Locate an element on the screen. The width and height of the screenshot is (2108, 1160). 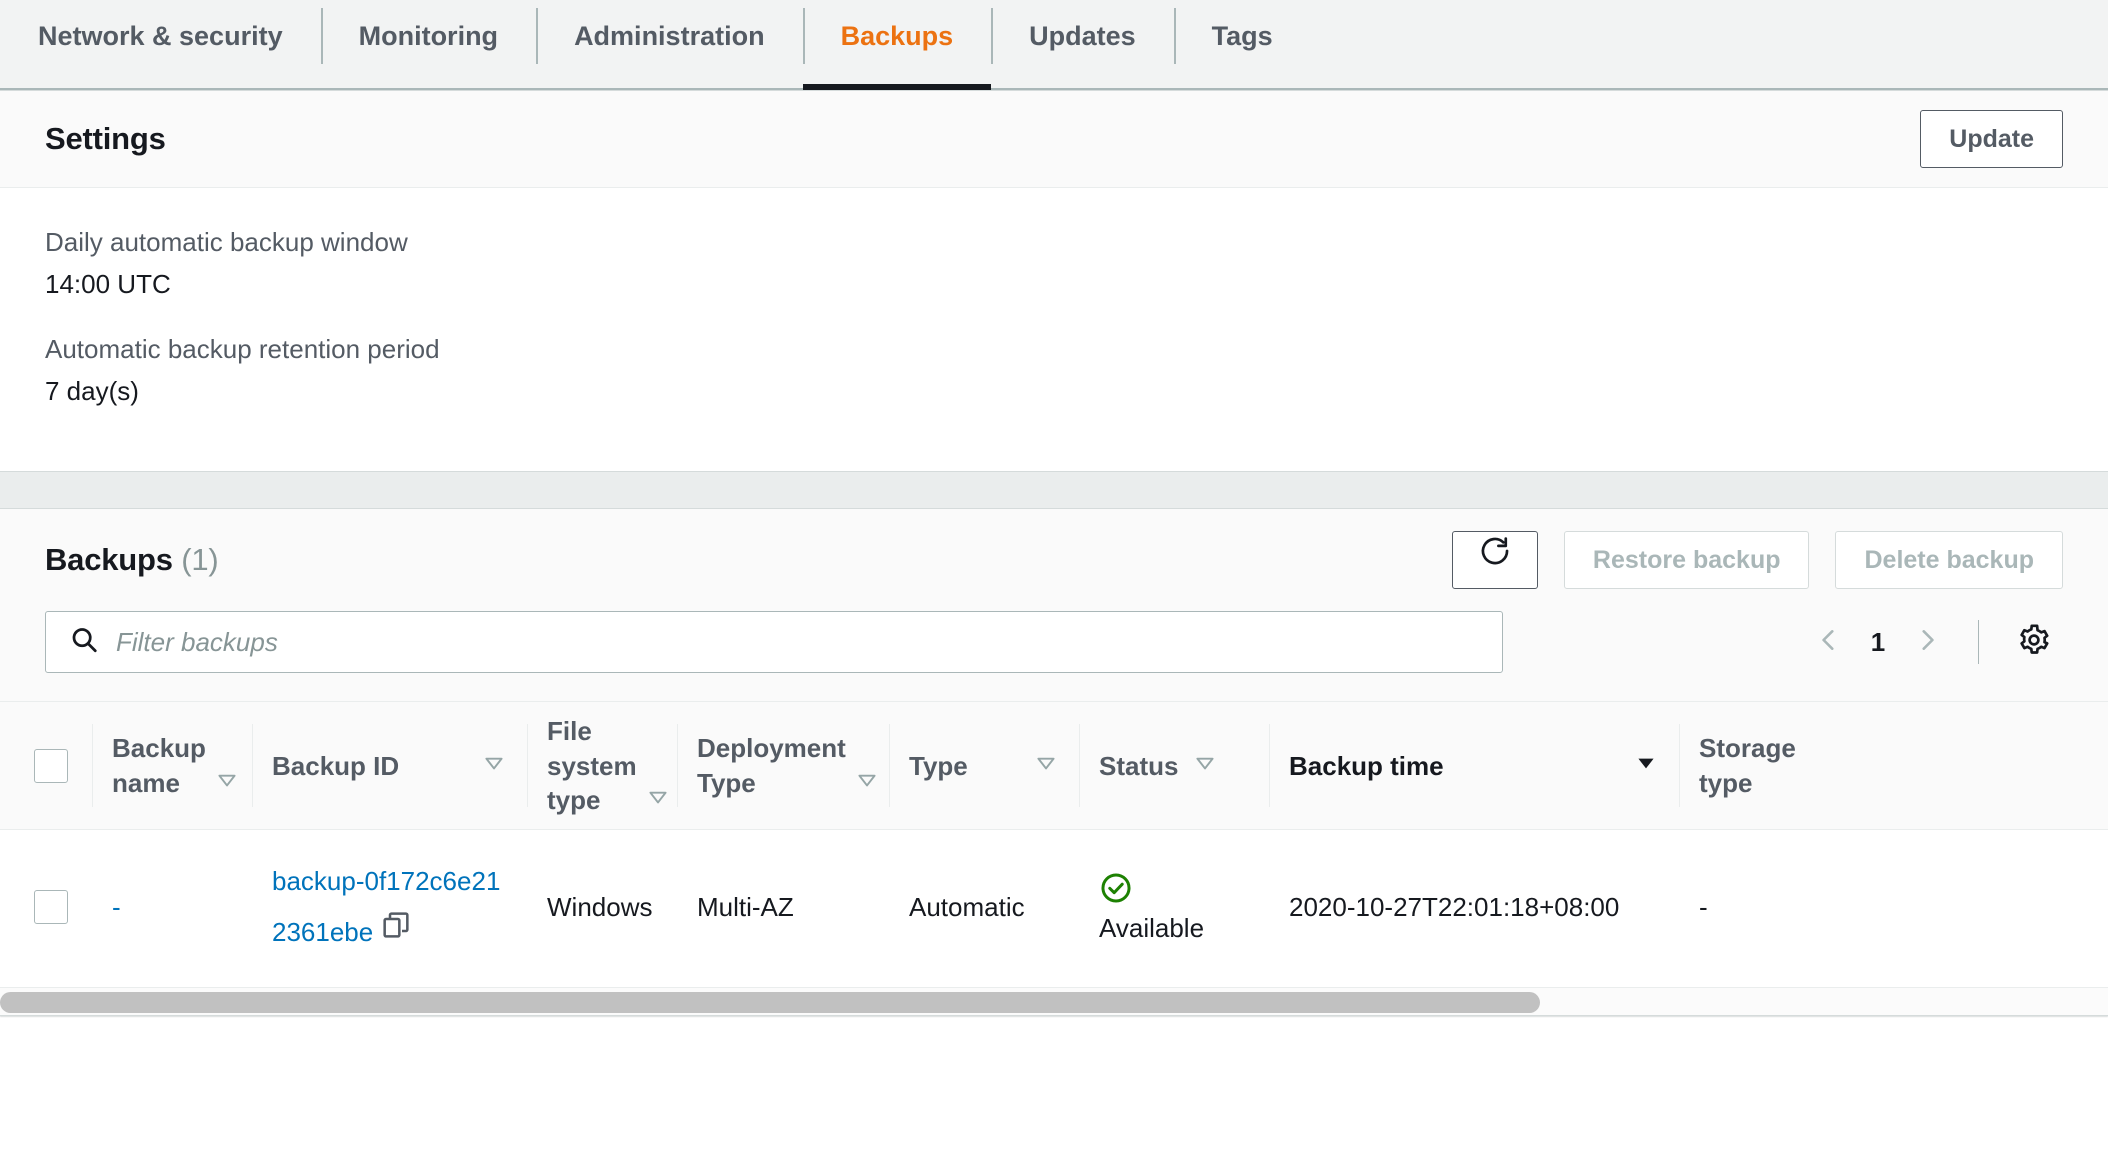
sort-icon-backup-time-active is located at coordinates (1646, 766).